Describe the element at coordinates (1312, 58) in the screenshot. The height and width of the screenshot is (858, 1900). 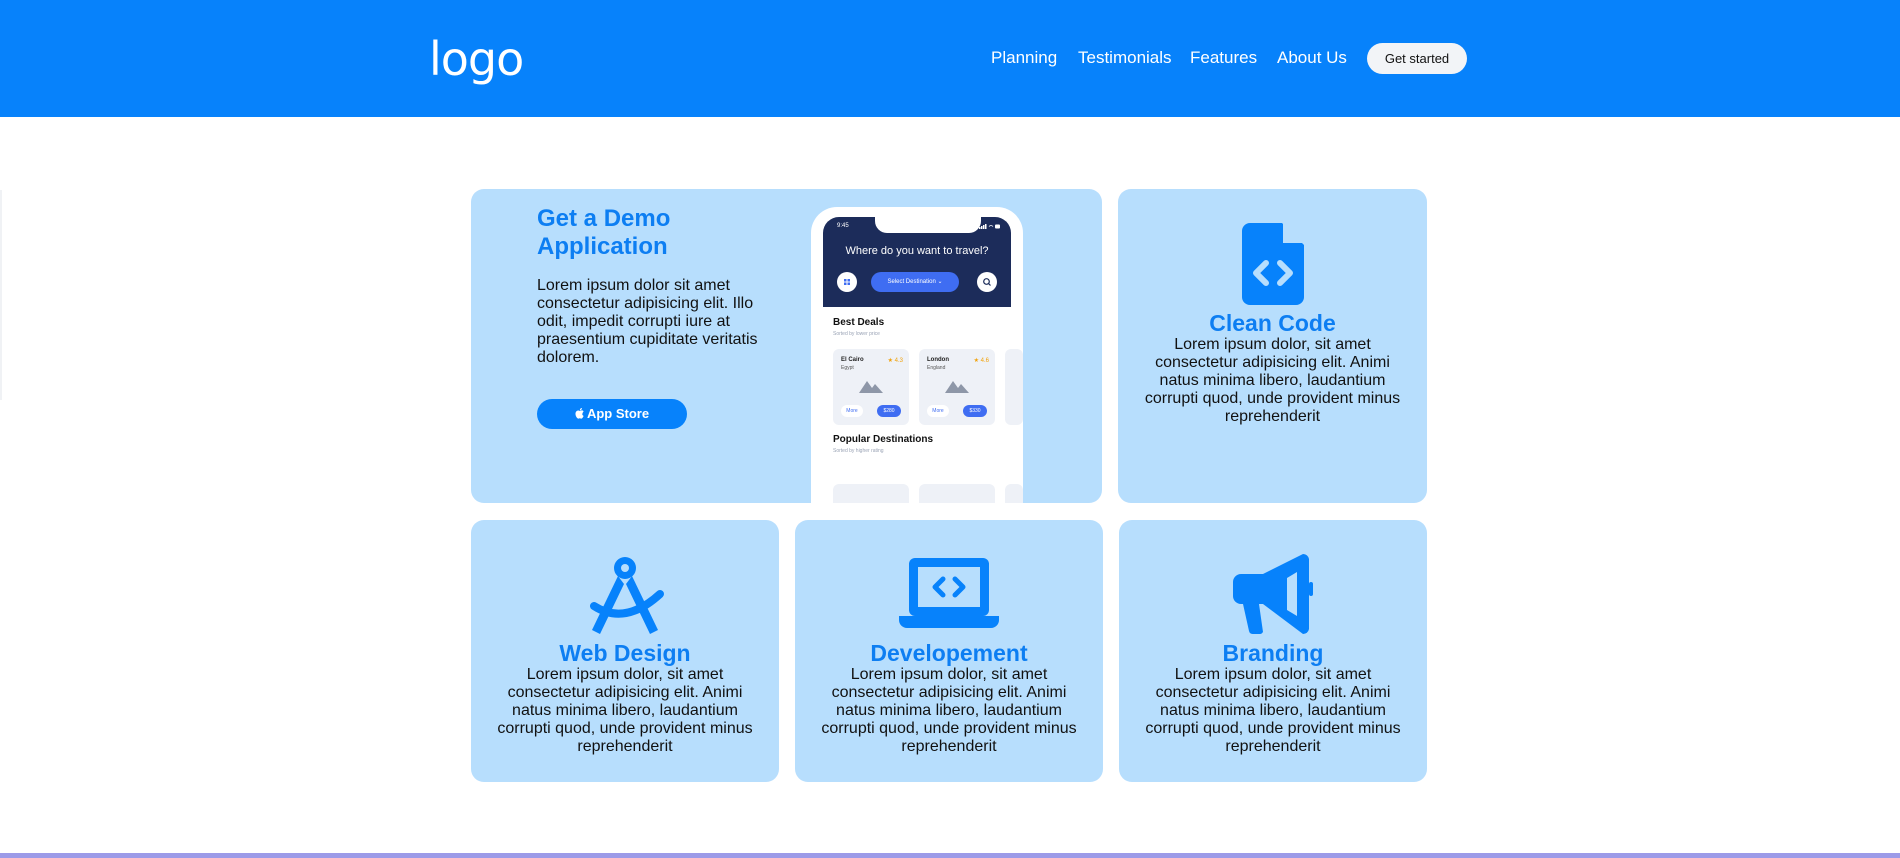
I see `nav-about-us: About Us` at that location.